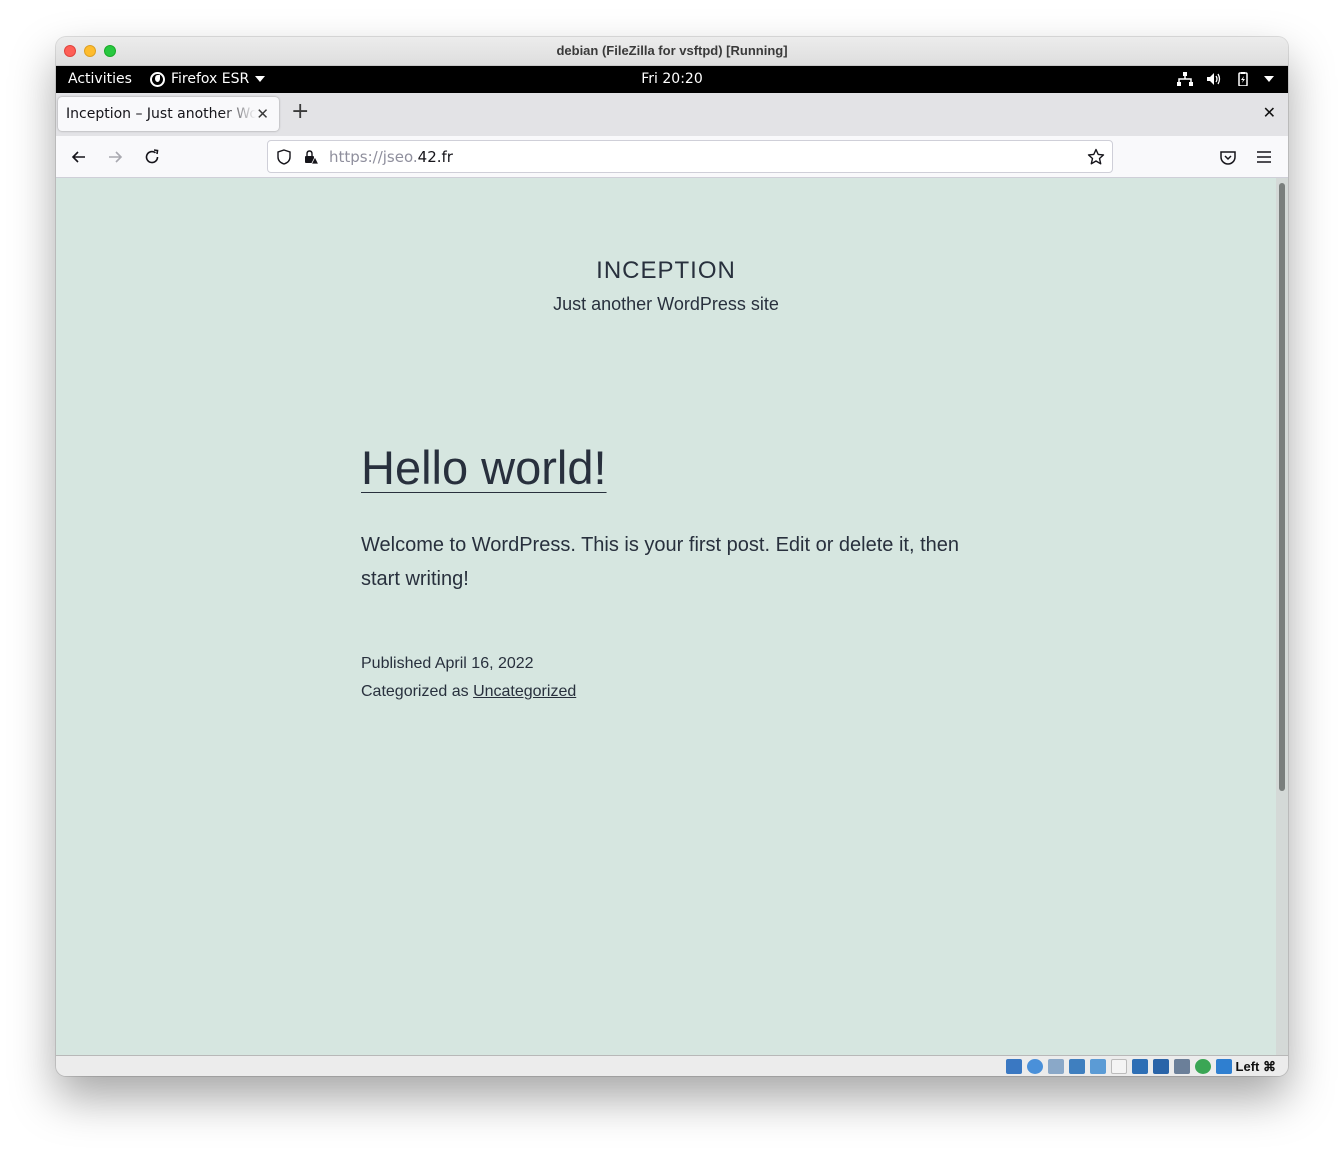 This screenshot has width=1344, height=1150. What do you see at coordinates (1282, 487) in the screenshot?
I see `scrollbar-thumb` at bounding box center [1282, 487].